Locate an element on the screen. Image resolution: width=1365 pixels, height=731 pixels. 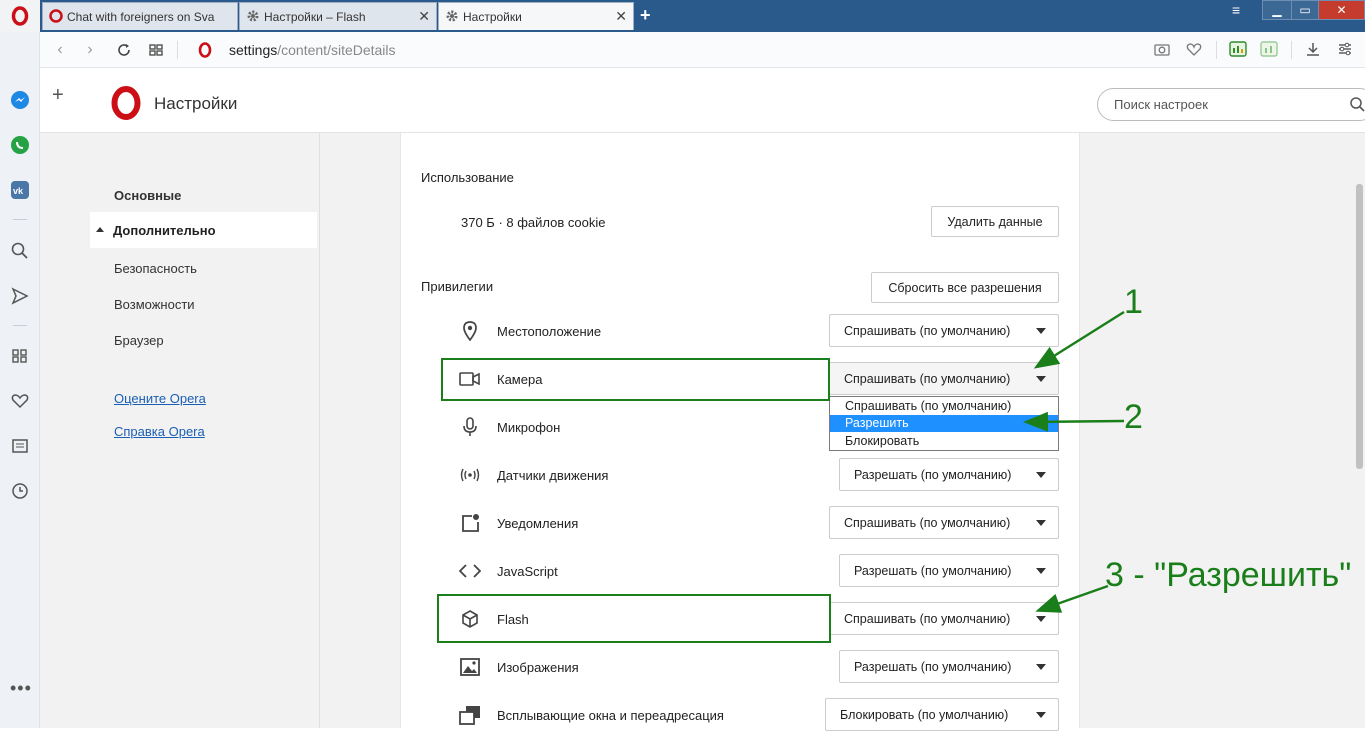
news-icon is located at coordinates (20, 446).